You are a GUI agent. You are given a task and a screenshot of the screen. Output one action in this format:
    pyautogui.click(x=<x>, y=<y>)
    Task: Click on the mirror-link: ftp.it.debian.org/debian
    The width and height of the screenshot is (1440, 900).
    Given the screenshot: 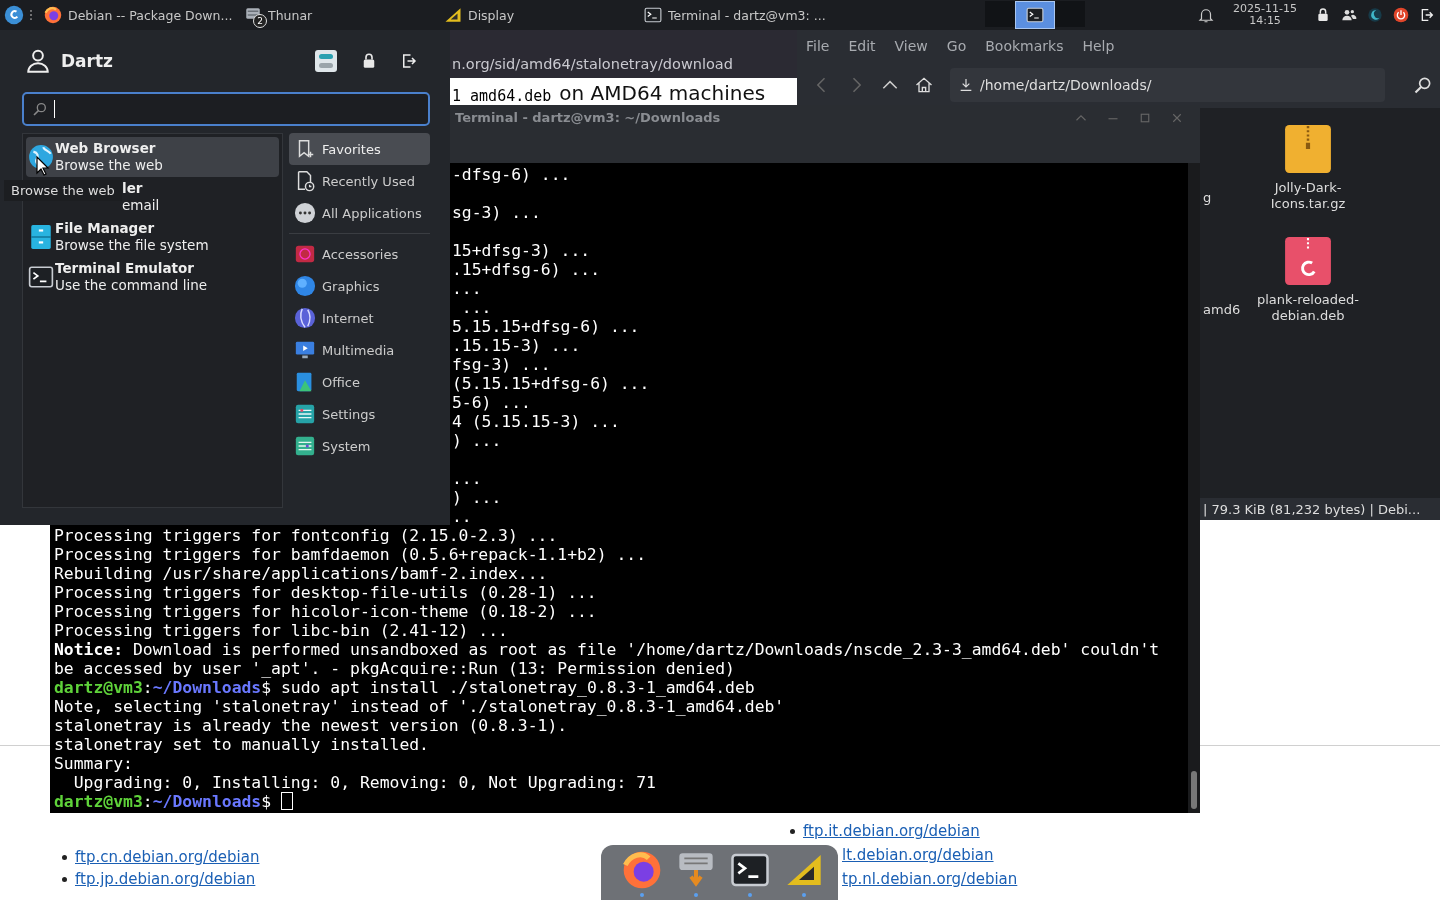 What is the action you would take?
    pyautogui.click(x=891, y=831)
    